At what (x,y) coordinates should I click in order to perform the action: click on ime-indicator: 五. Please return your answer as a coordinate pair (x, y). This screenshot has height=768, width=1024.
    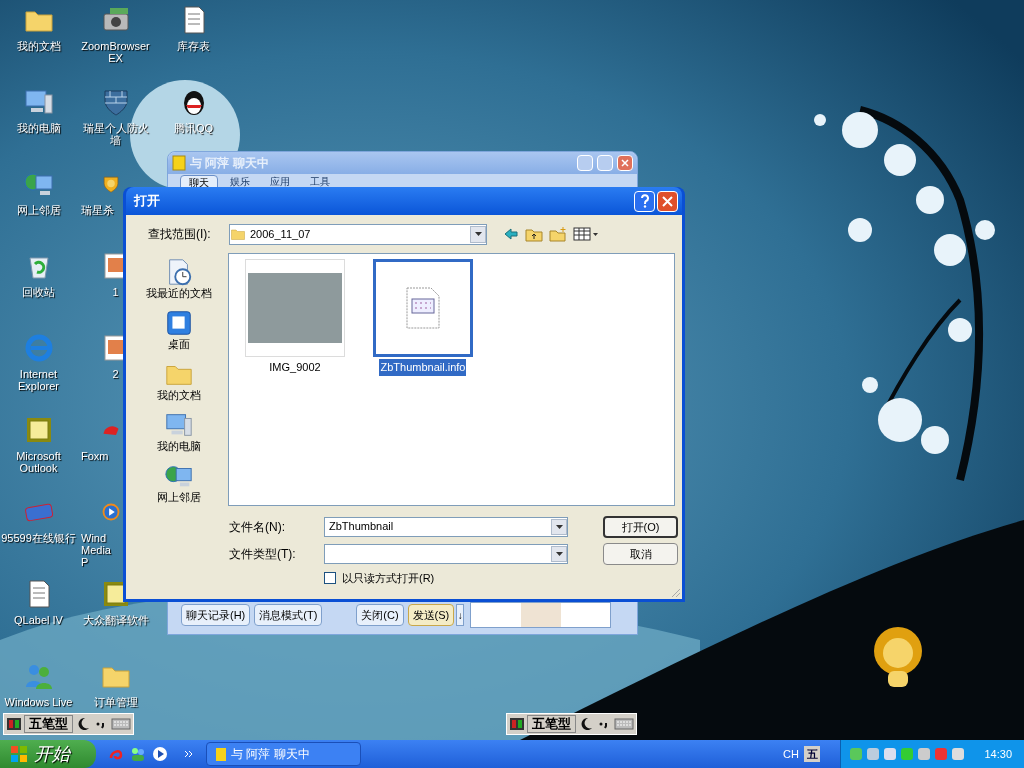
    Looking at the image, I should click on (812, 754).